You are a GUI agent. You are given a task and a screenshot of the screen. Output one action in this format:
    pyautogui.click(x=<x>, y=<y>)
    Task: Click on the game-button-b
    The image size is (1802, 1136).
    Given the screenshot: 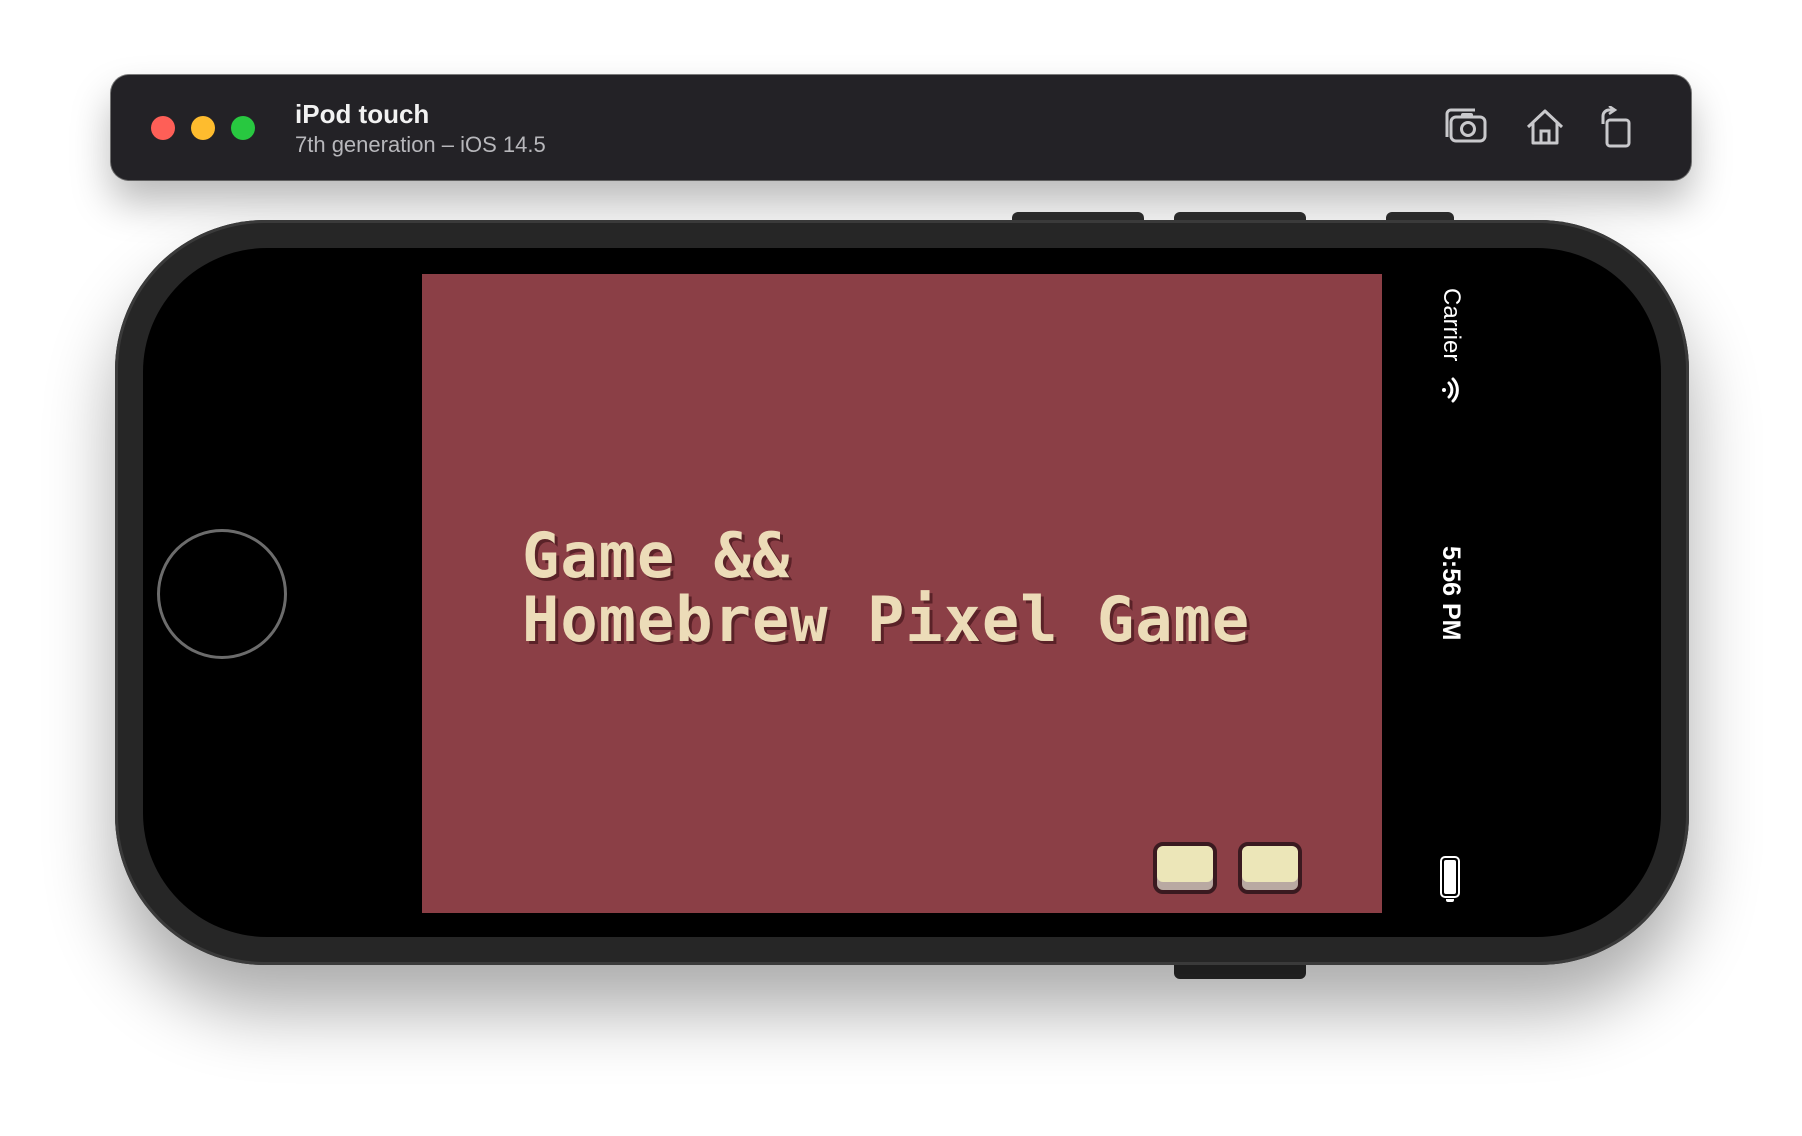 What is the action you would take?
    pyautogui.click(x=1270, y=868)
    